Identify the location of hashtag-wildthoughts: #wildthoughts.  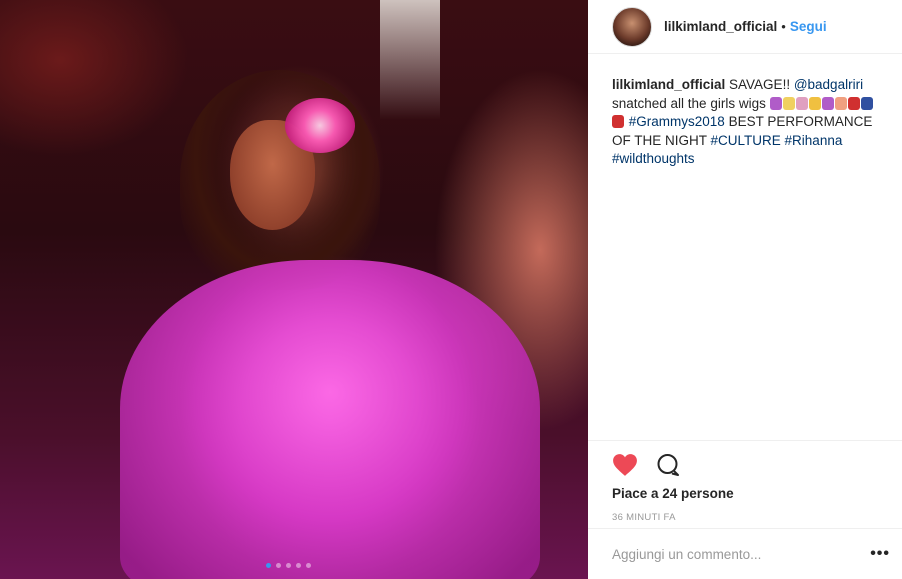
(653, 158).